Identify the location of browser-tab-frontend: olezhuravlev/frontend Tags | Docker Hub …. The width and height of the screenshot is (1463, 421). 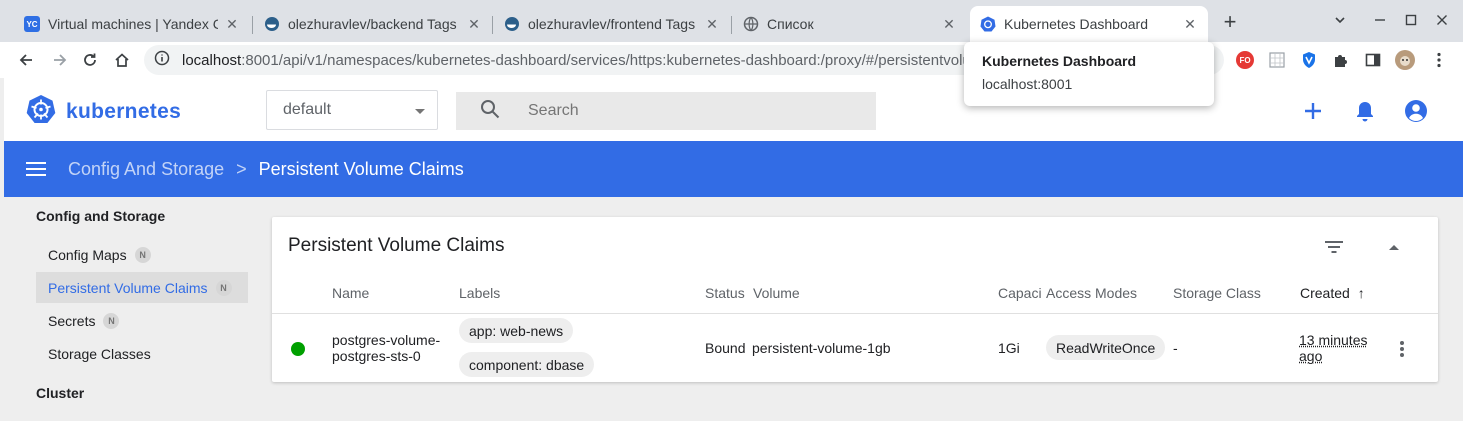
(612, 24).